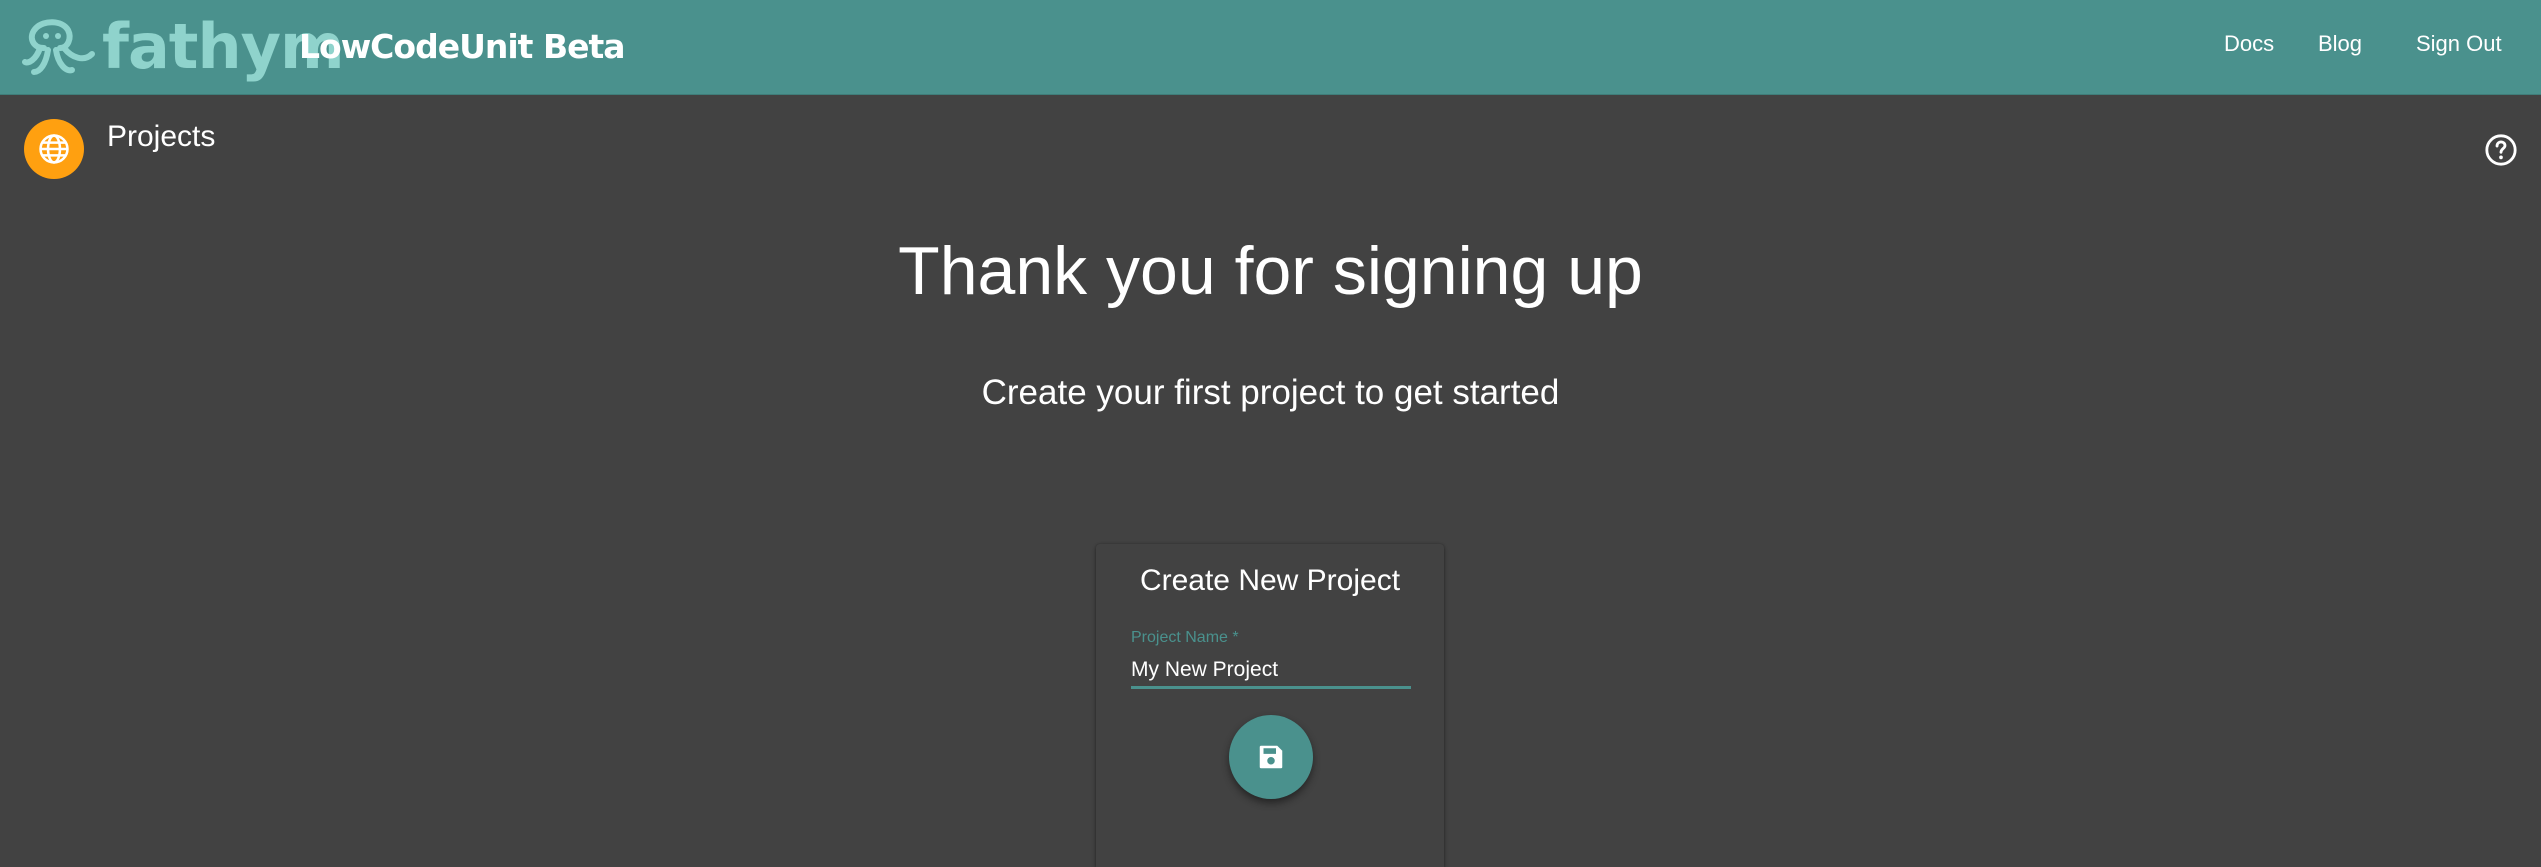 Image resolution: width=2541 pixels, height=867 pixels. What do you see at coordinates (1270, 392) in the screenshot?
I see `hero-subtitle: Create your first project to get started` at bounding box center [1270, 392].